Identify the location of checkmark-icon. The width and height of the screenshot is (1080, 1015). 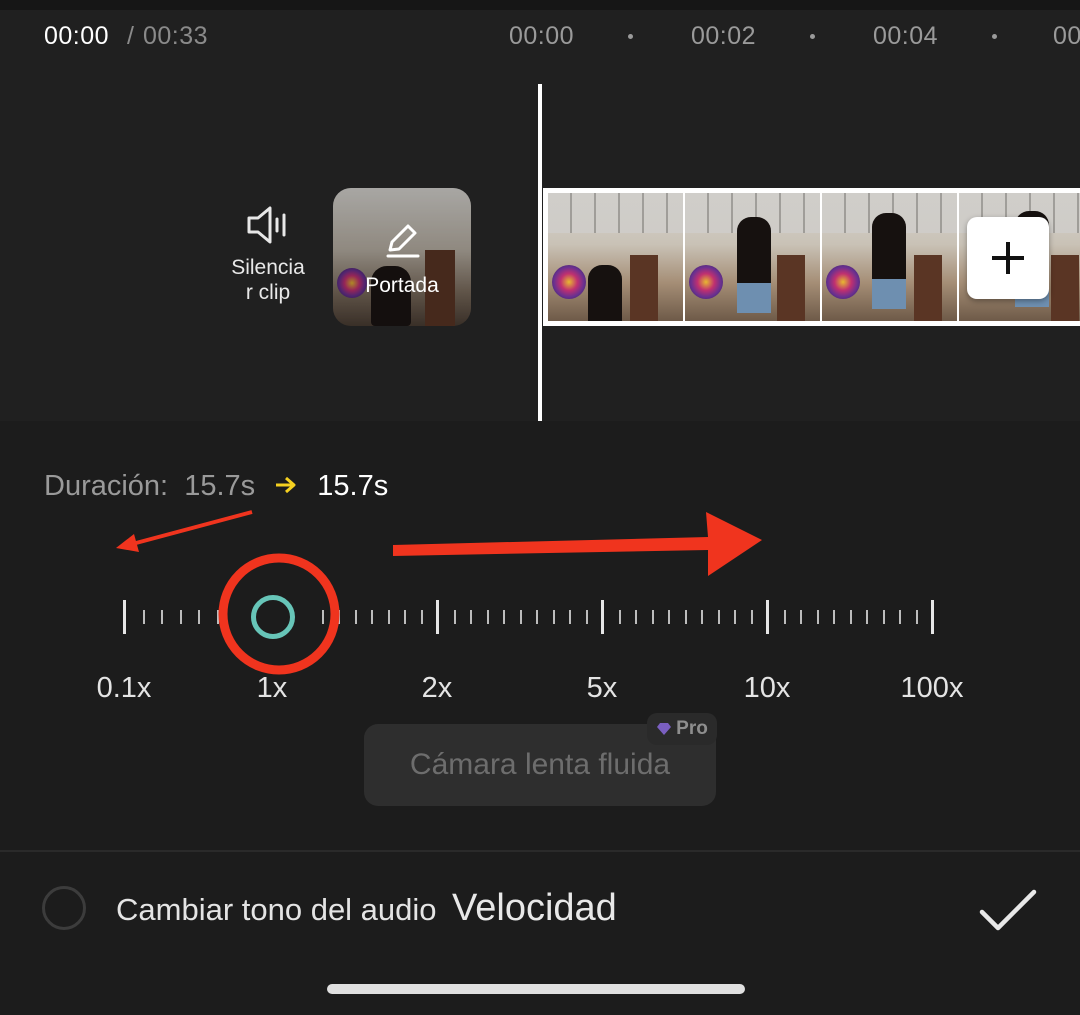
(1008, 910).